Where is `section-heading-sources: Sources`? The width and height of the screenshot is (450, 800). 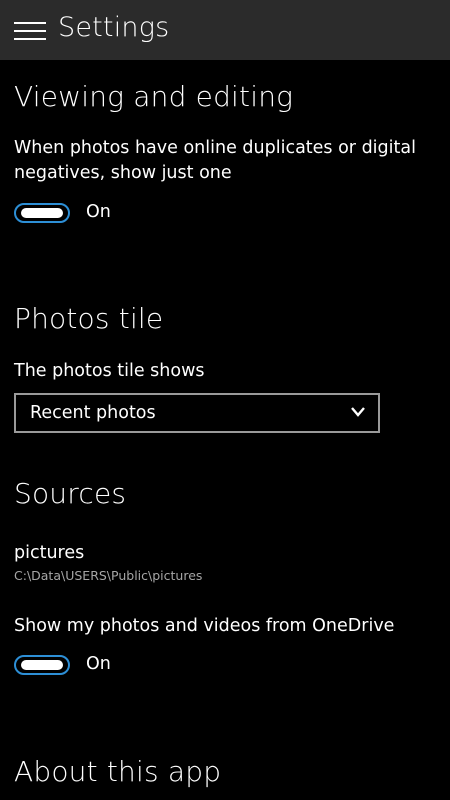 section-heading-sources: Sources is located at coordinates (70, 493).